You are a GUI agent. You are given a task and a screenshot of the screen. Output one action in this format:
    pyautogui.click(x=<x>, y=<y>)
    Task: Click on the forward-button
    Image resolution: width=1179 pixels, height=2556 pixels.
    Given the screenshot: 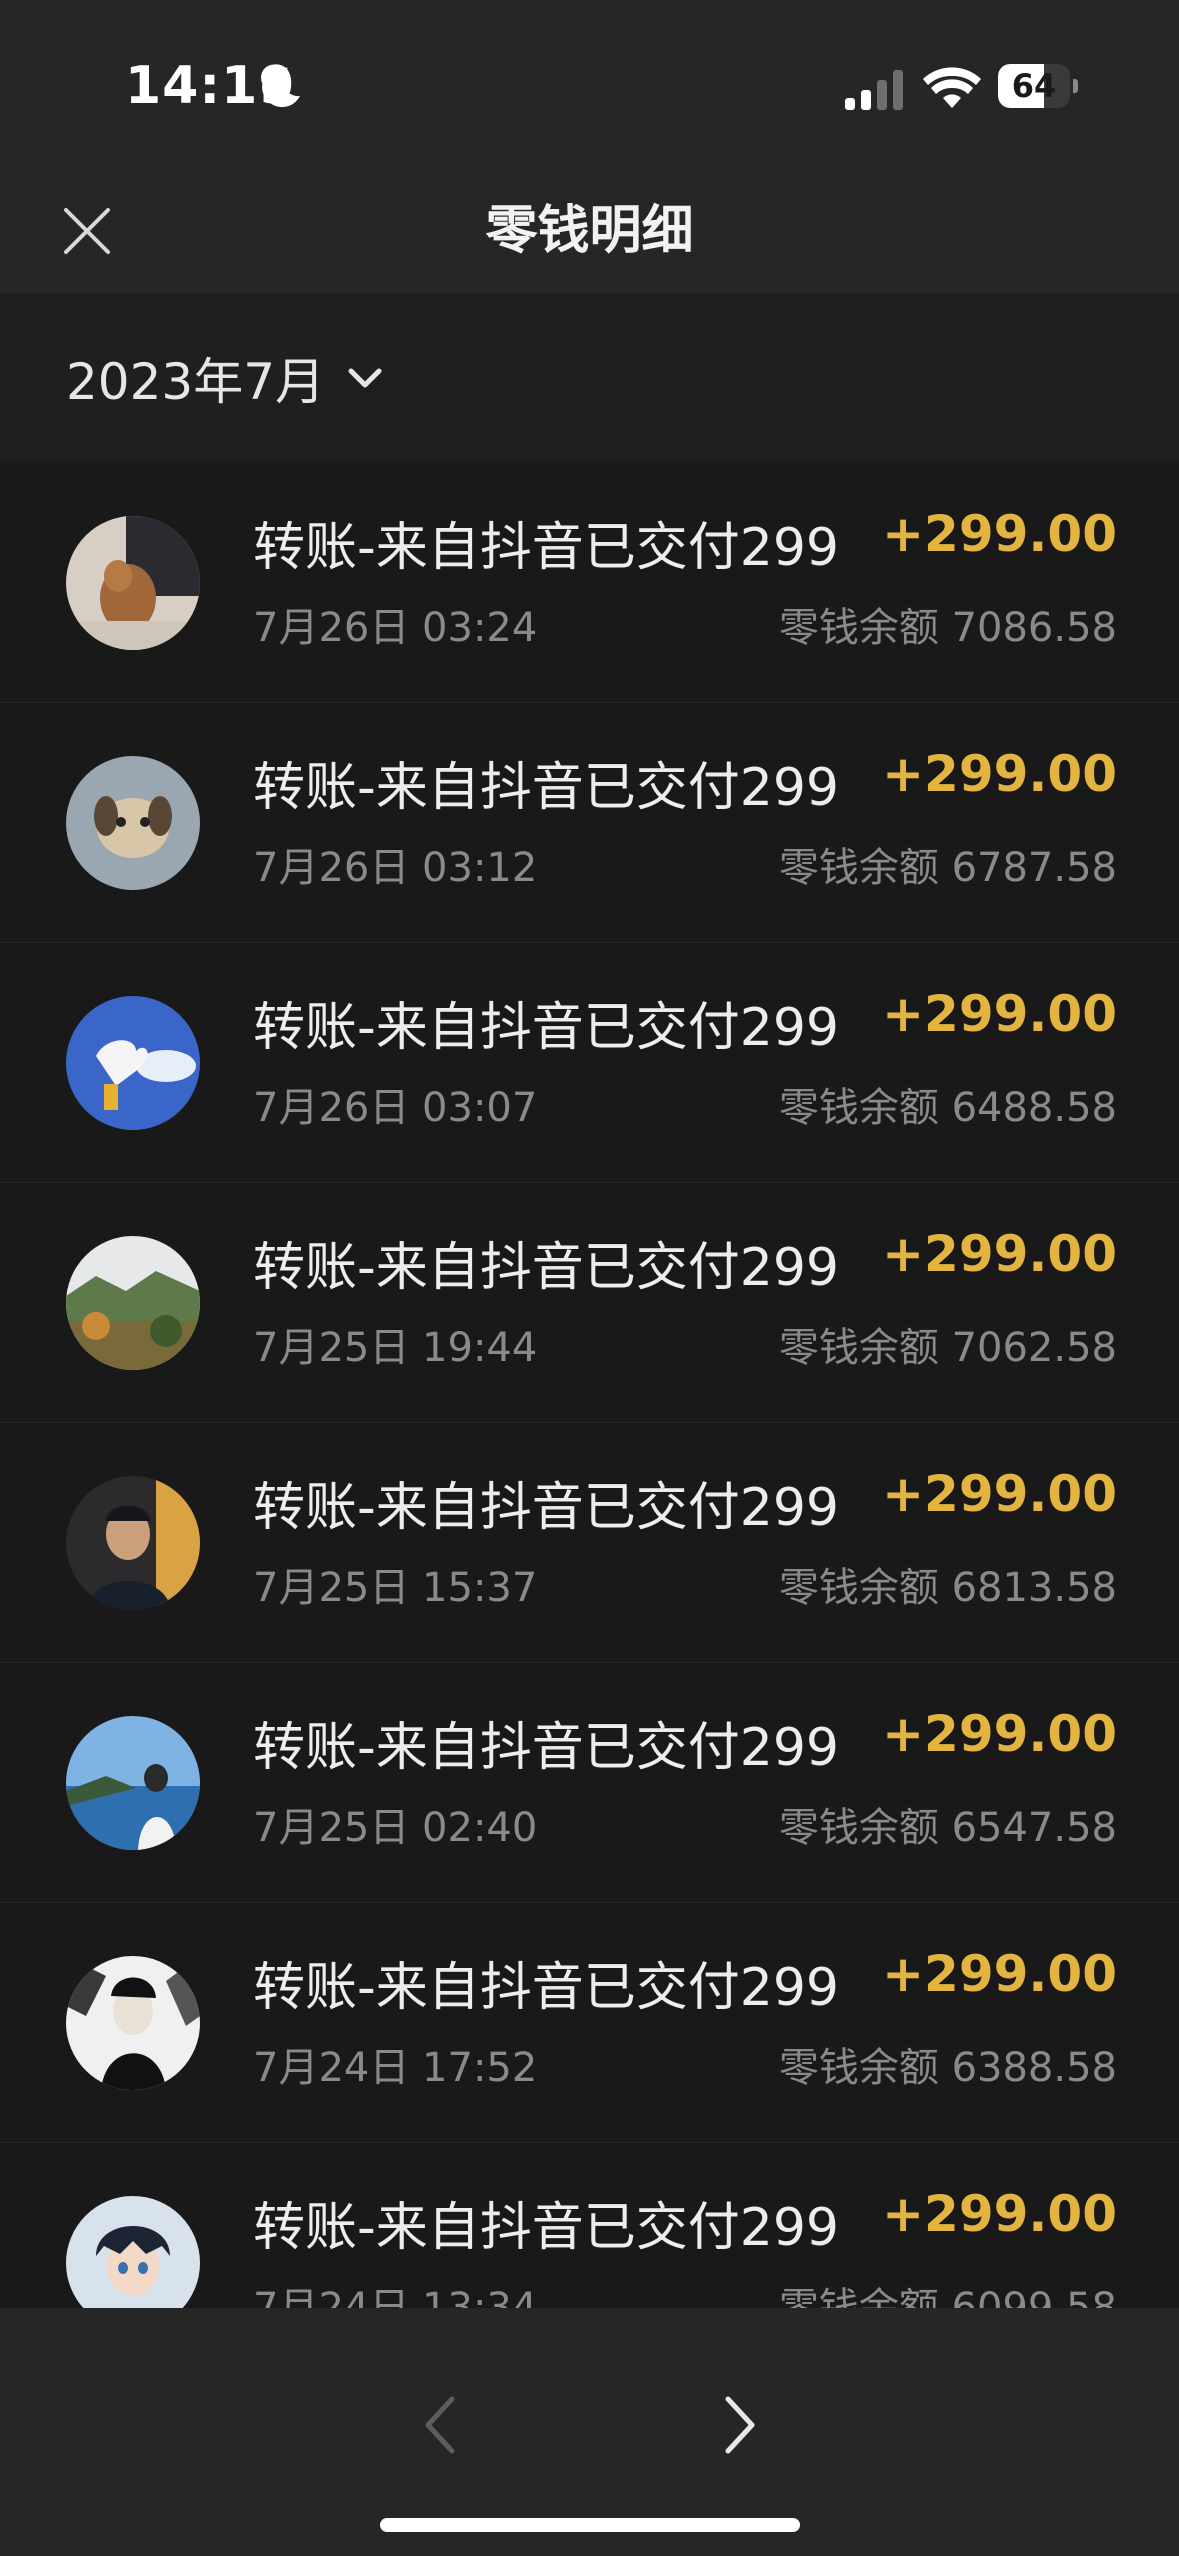 What is the action you would take?
    pyautogui.click(x=740, y=2425)
    